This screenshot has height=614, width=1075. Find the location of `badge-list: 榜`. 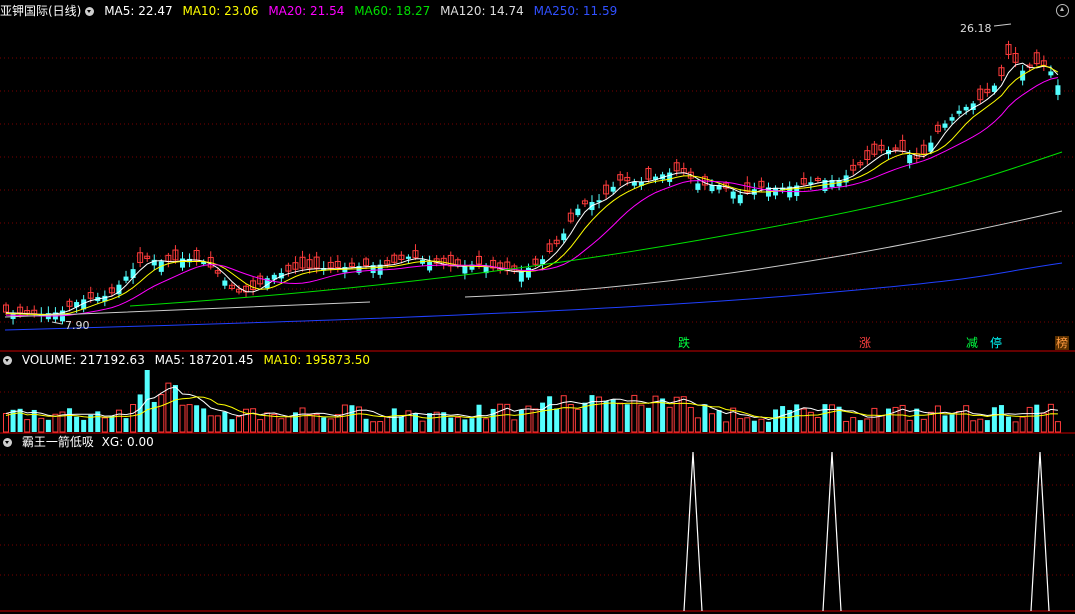

badge-list: 榜 is located at coordinates (1062, 343).